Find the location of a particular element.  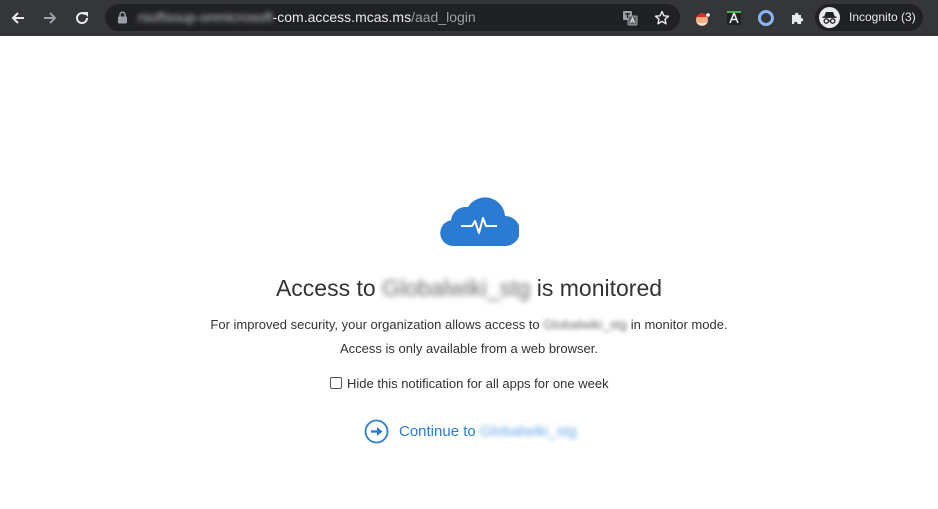

page-title: Access to Globalwiki_stg is monitored is located at coordinates (469, 288).